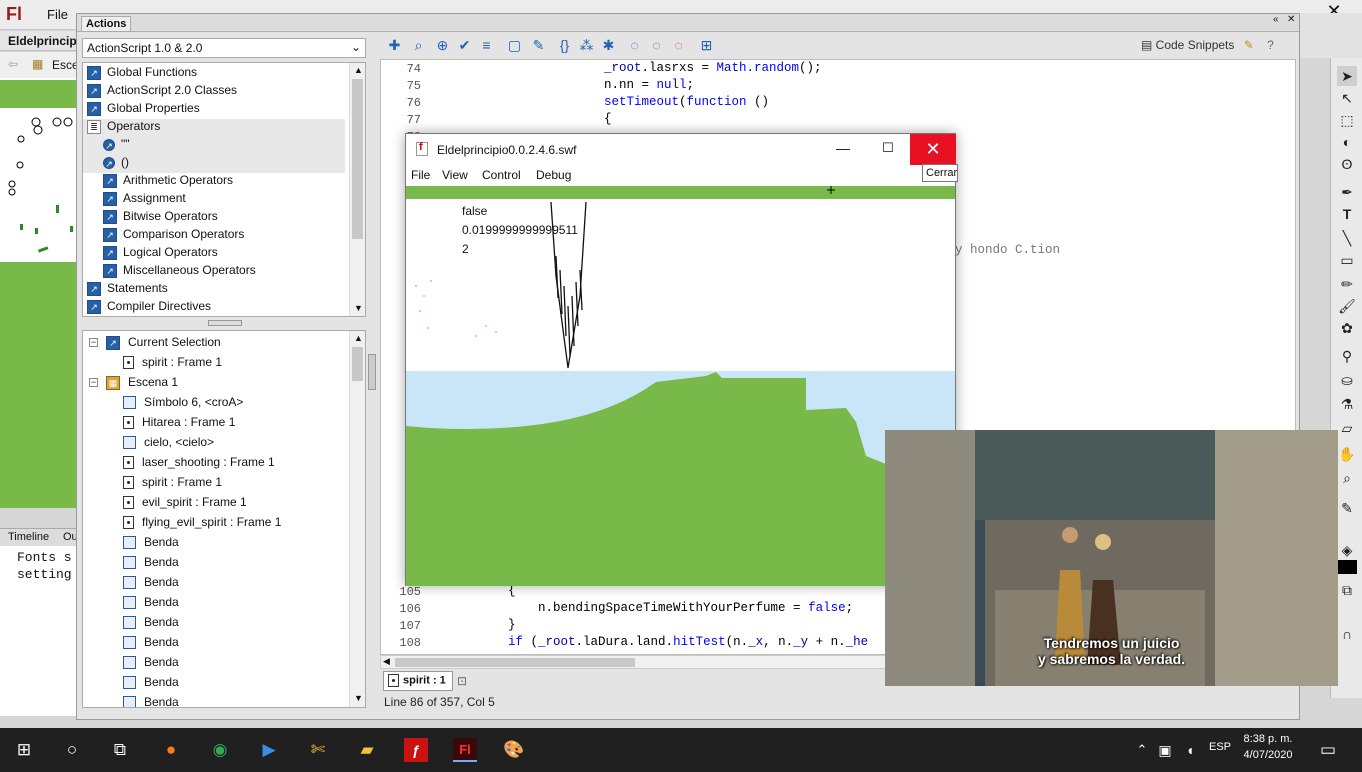 The width and height of the screenshot is (1362, 772). What do you see at coordinates (225, 323) in the screenshot?
I see `panel-splitter` at bounding box center [225, 323].